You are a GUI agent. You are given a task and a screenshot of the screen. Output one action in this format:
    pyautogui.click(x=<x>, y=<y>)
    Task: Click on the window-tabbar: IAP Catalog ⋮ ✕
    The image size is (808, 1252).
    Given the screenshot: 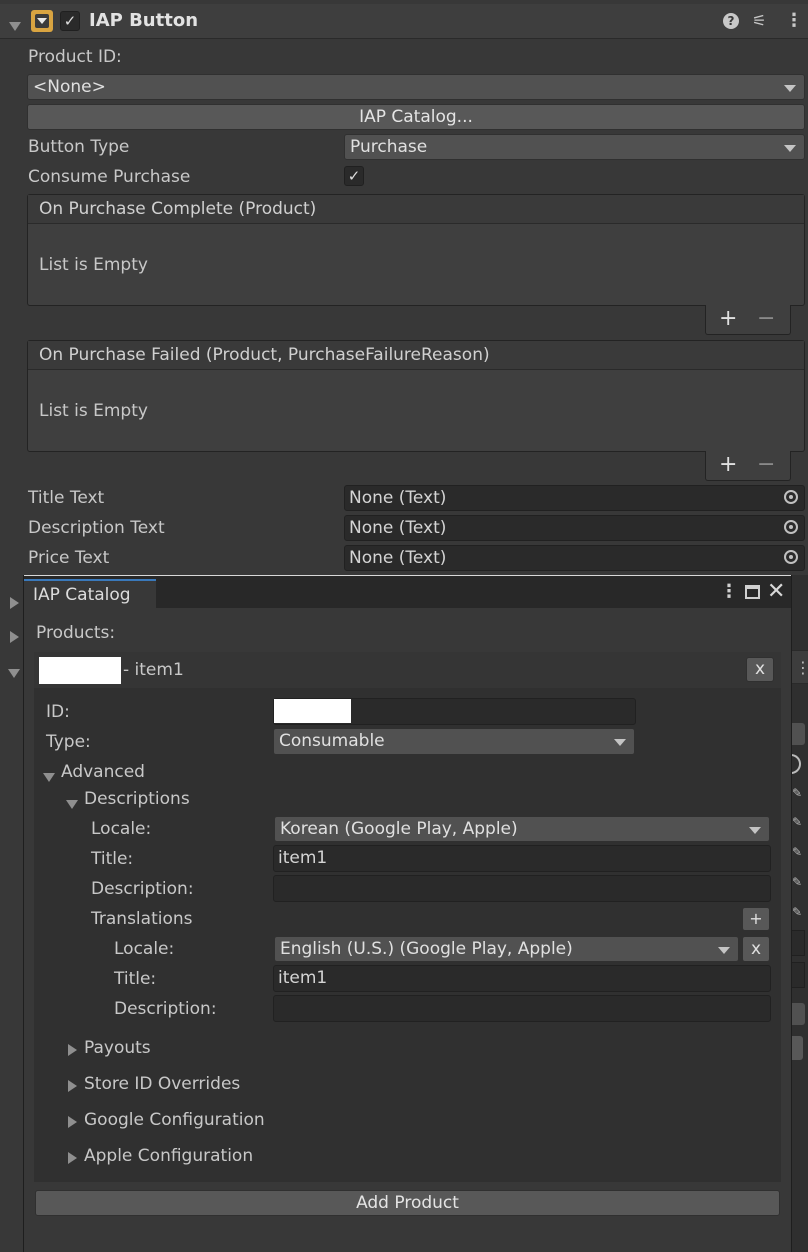 What is the action you would take?
    pyautogui.click(x=407, y=592)
    